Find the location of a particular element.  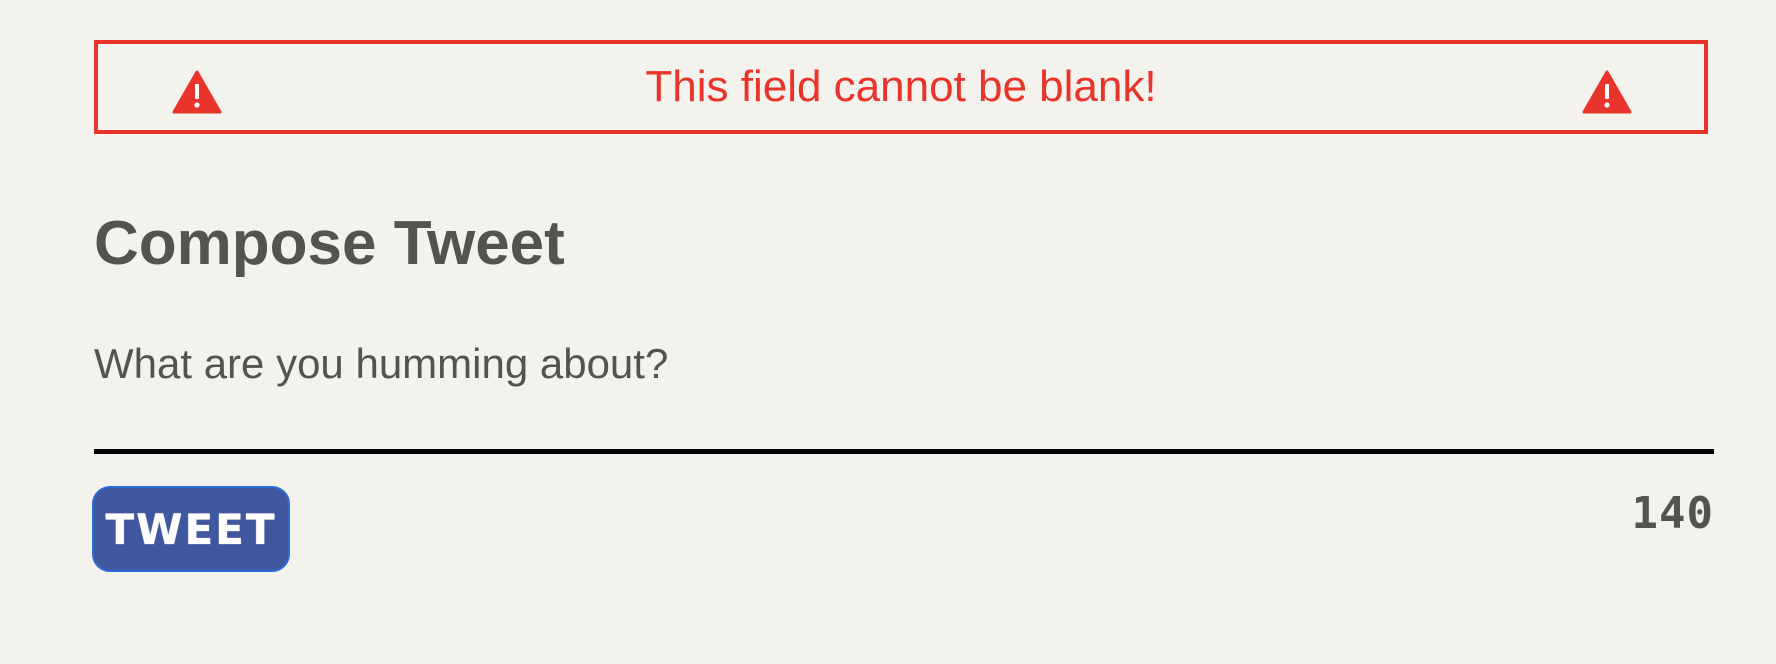

tweet-button: TWEET is located at coordinates (191, 529).